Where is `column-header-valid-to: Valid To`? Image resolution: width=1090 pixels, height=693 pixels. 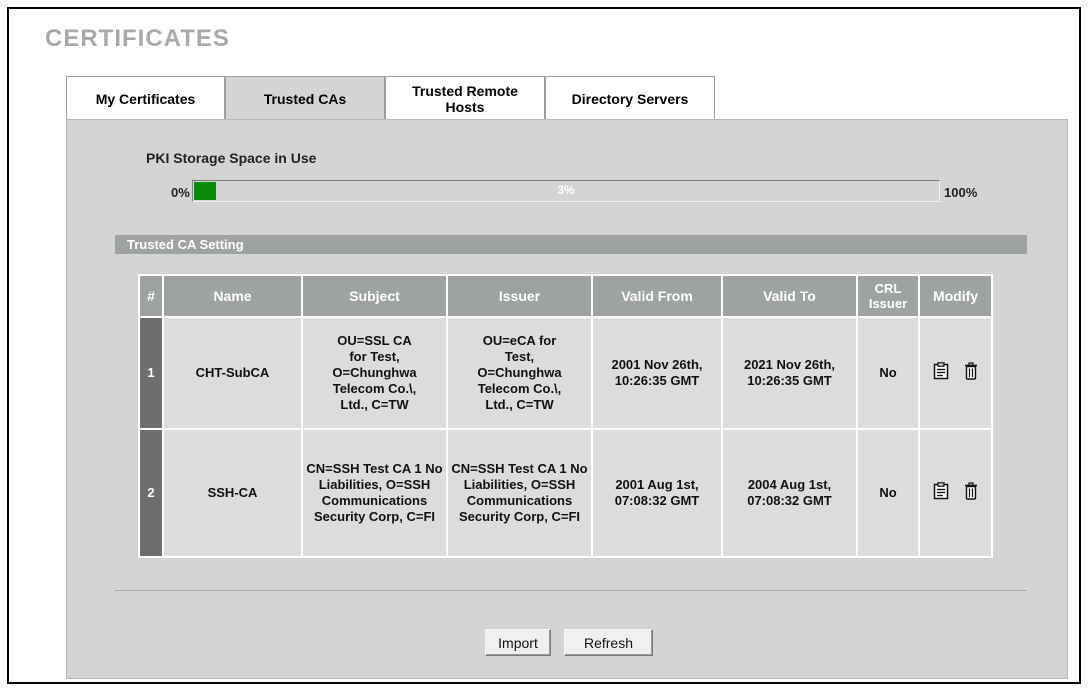
column-header-valid-to: Valid To is located at coordinates (789, 296).